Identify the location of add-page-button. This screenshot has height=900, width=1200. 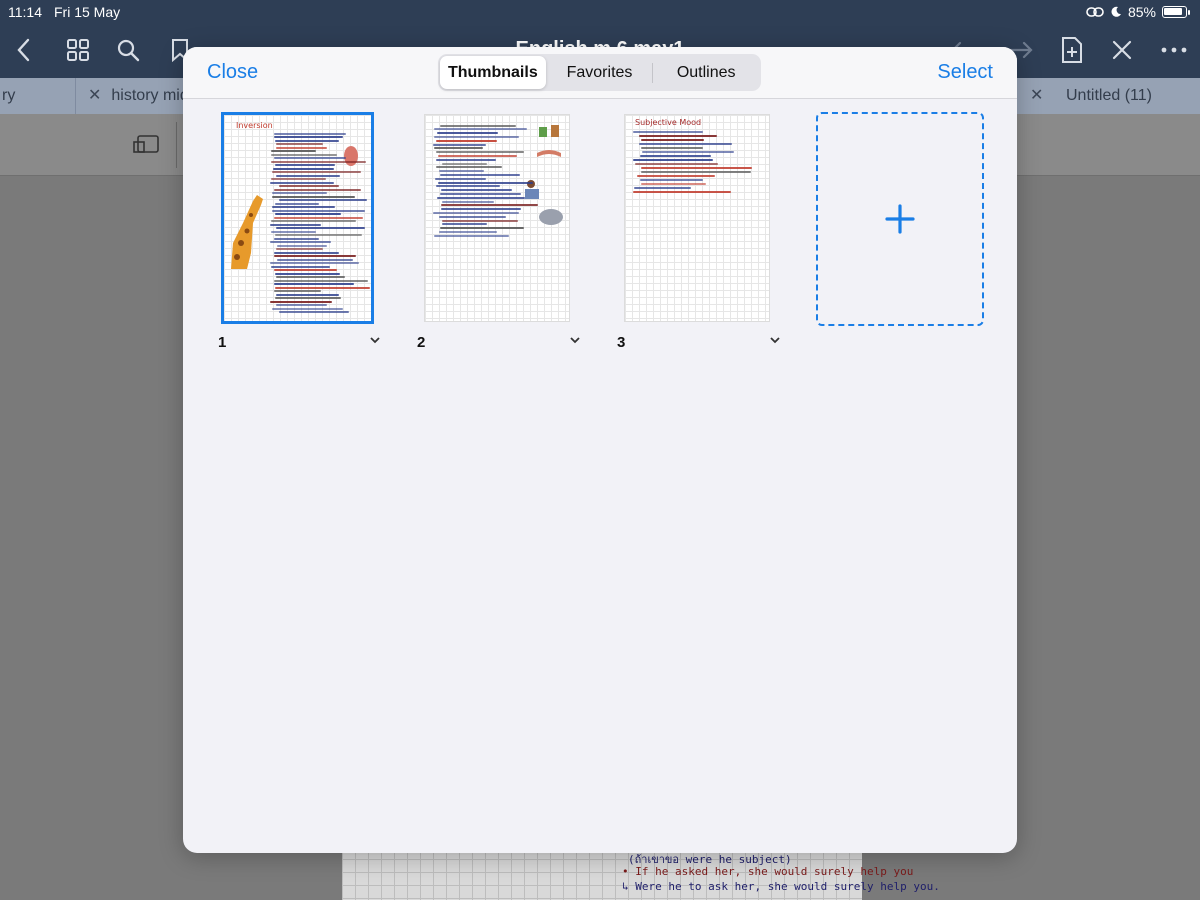
(900, 219).